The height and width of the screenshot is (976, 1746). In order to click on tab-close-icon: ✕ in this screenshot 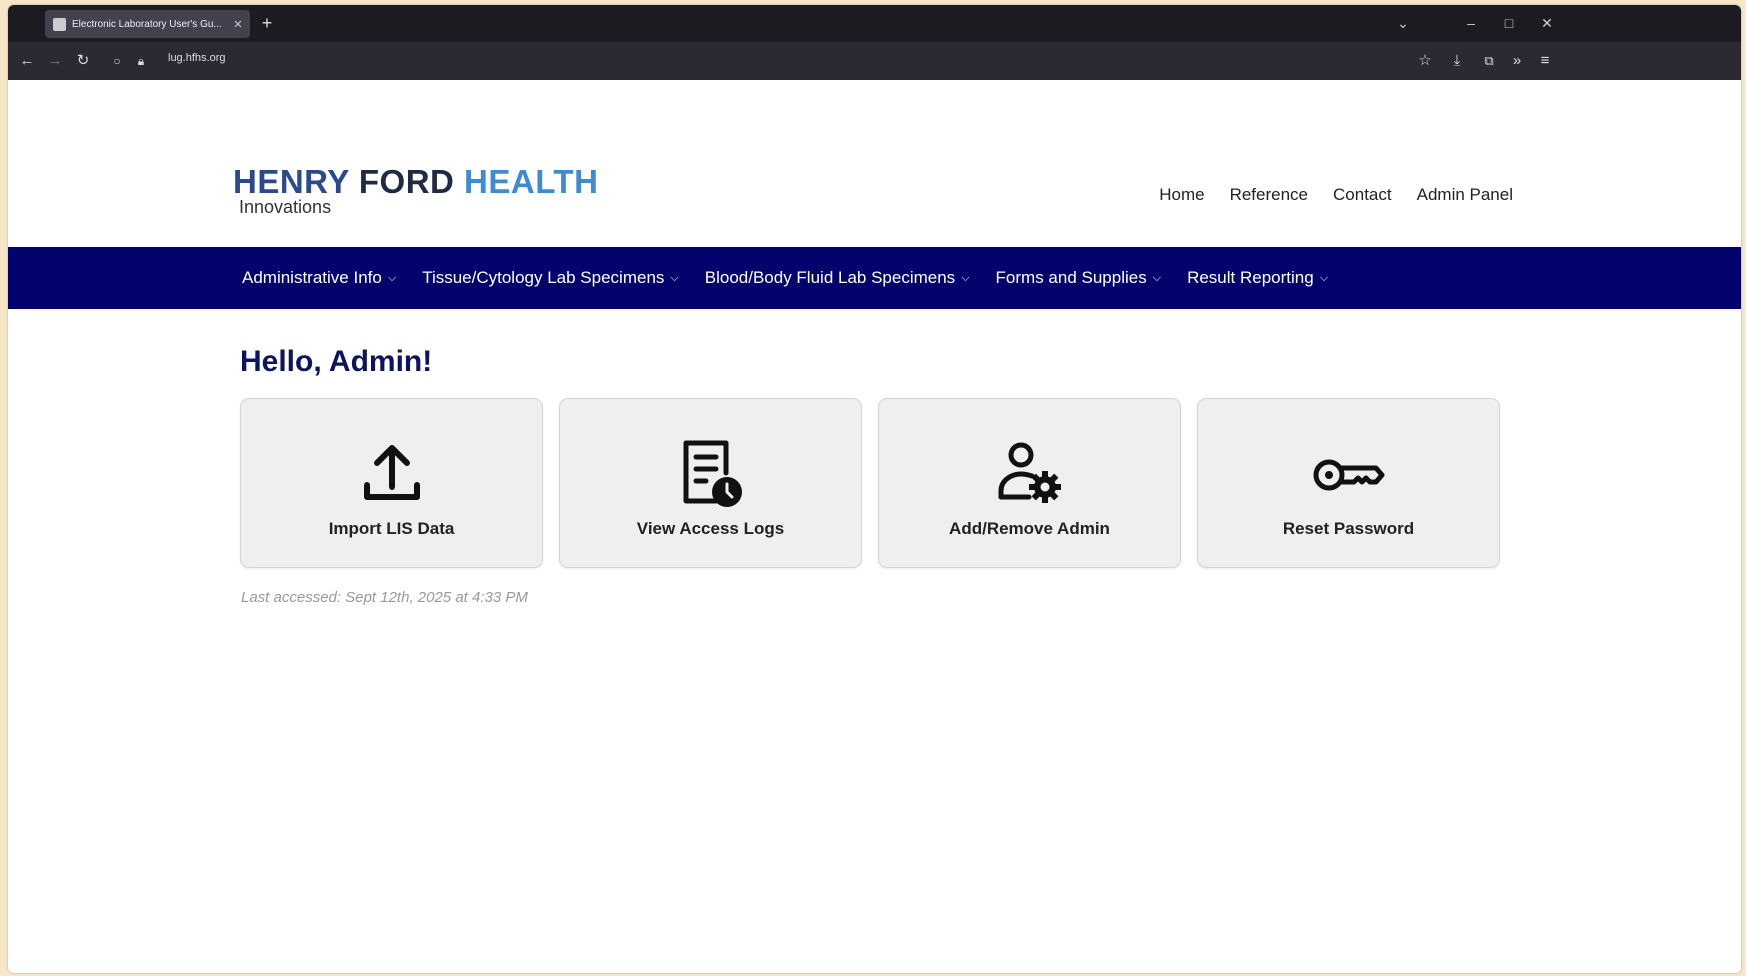, I will do `click(238, 24)`.